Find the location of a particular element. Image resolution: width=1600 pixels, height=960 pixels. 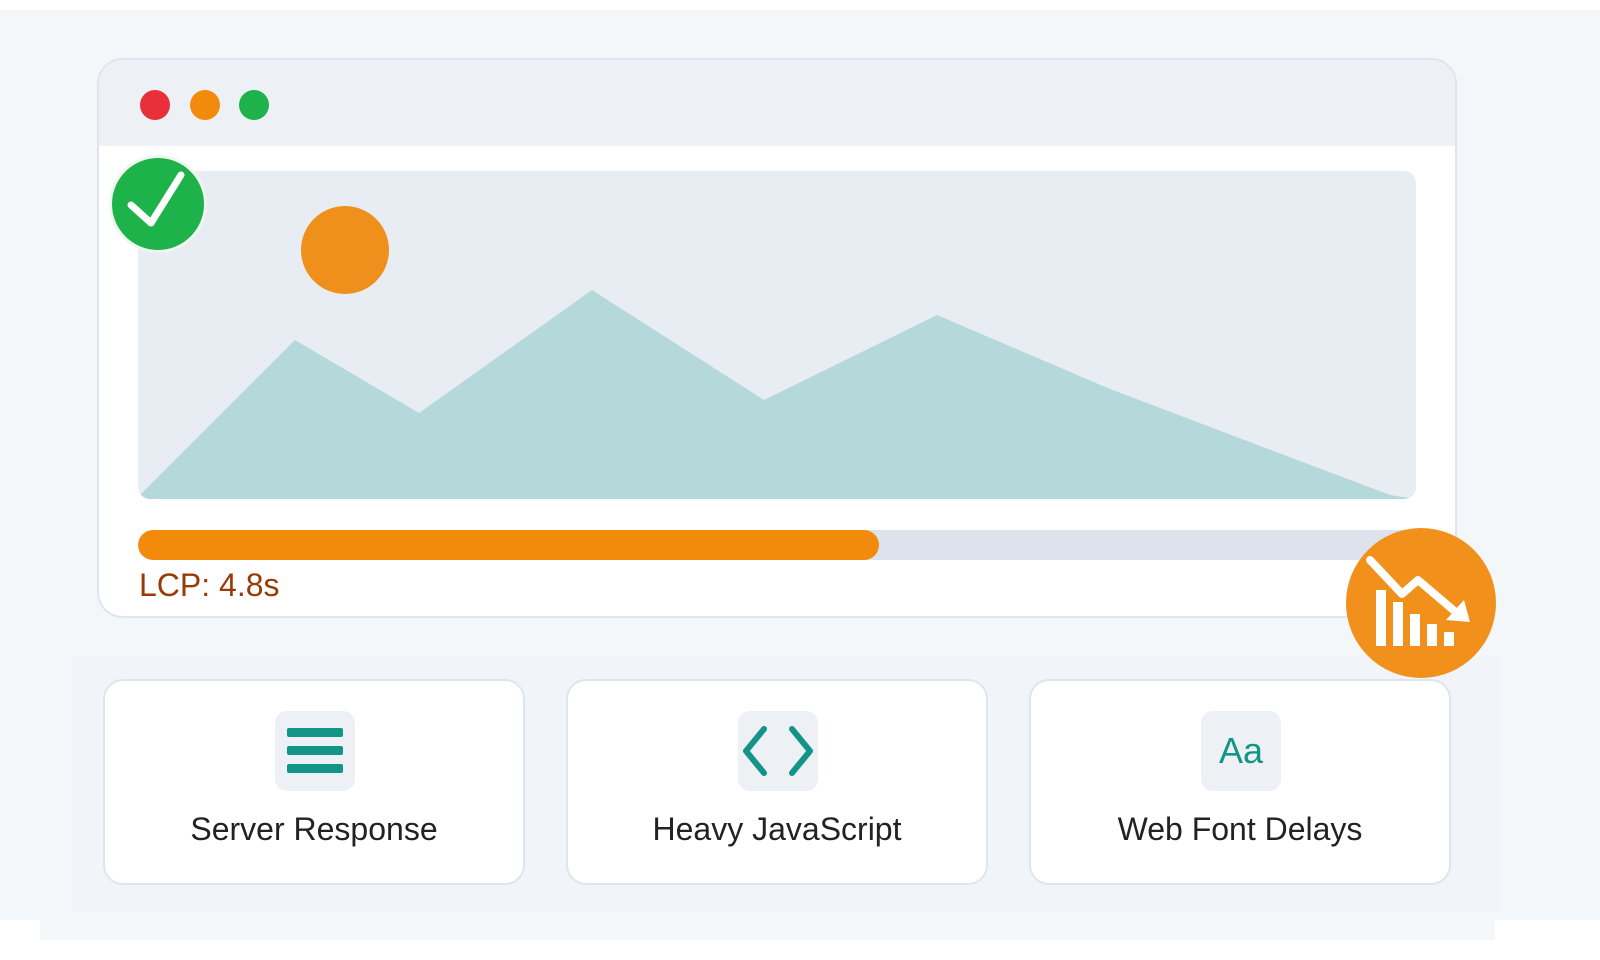

server-lines-icon is located at coordinates (315, 750).